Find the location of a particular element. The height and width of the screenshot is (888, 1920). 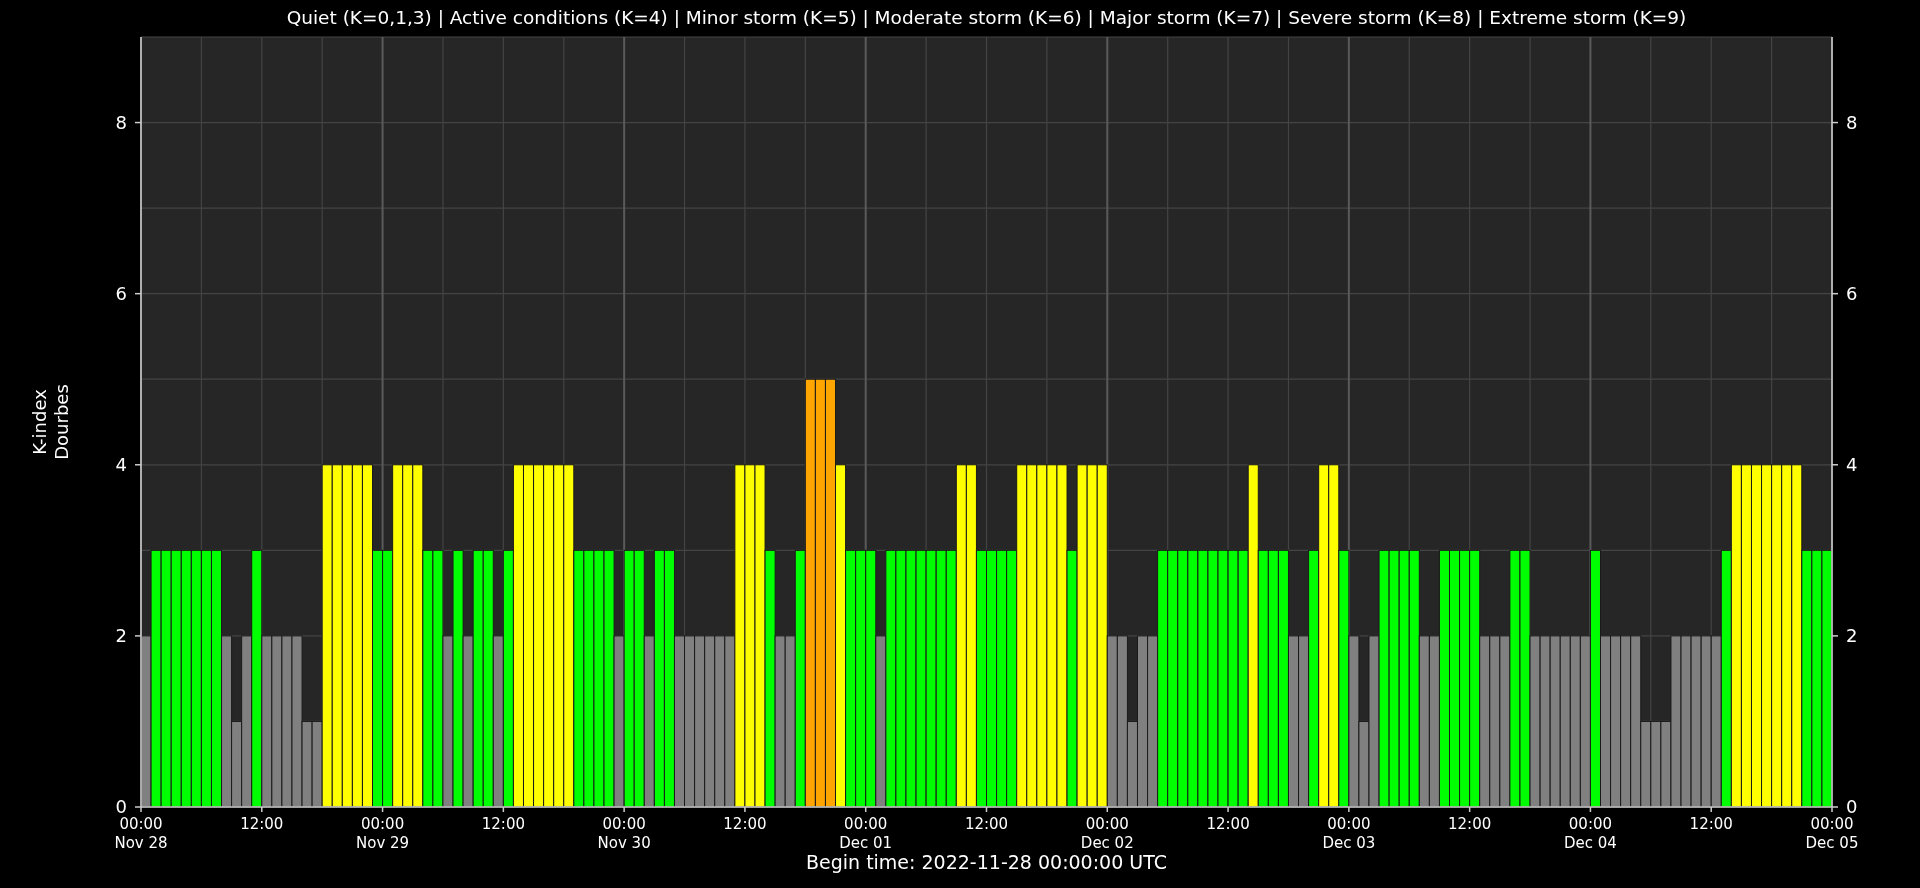

tick-label: 00:00 Nov 28 is located at coordinates (141, 833).